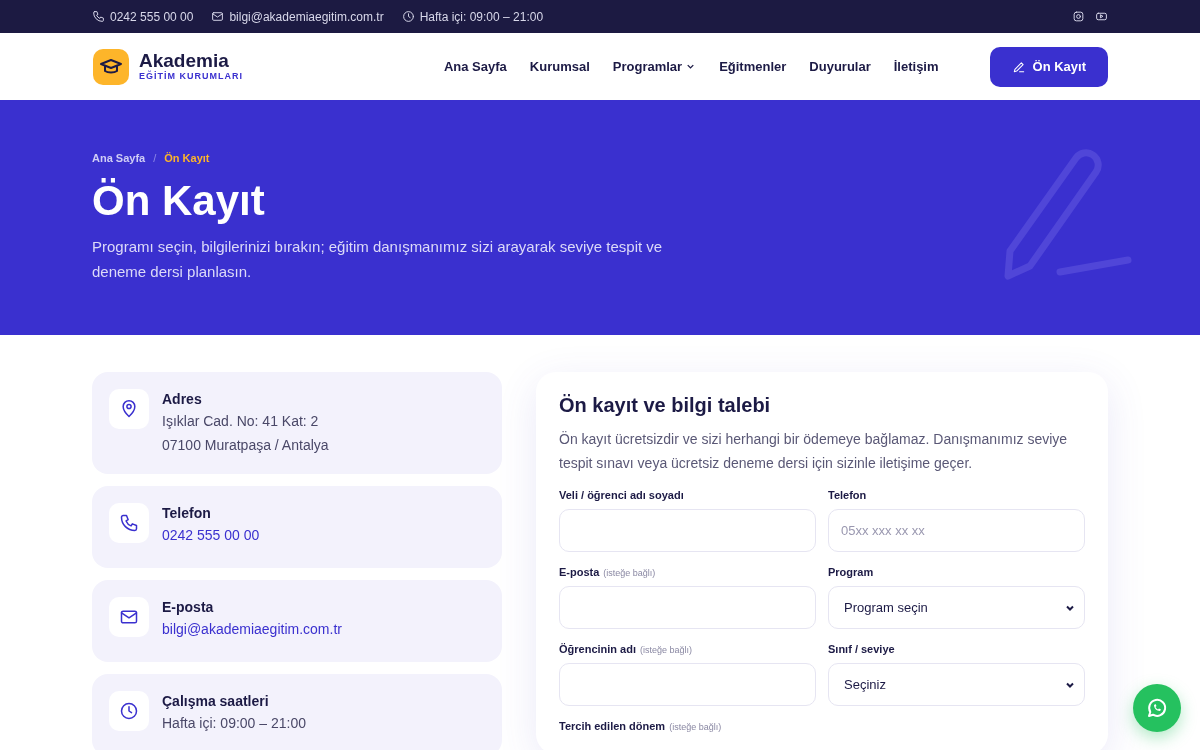 This screenshot has width=1200, height=750. What do you see at coordinates (641, 726) in the screenshot?
I see `field-label: Tercih edilen dönem (isteğe bağlı)` at bounding box center [641, 726].